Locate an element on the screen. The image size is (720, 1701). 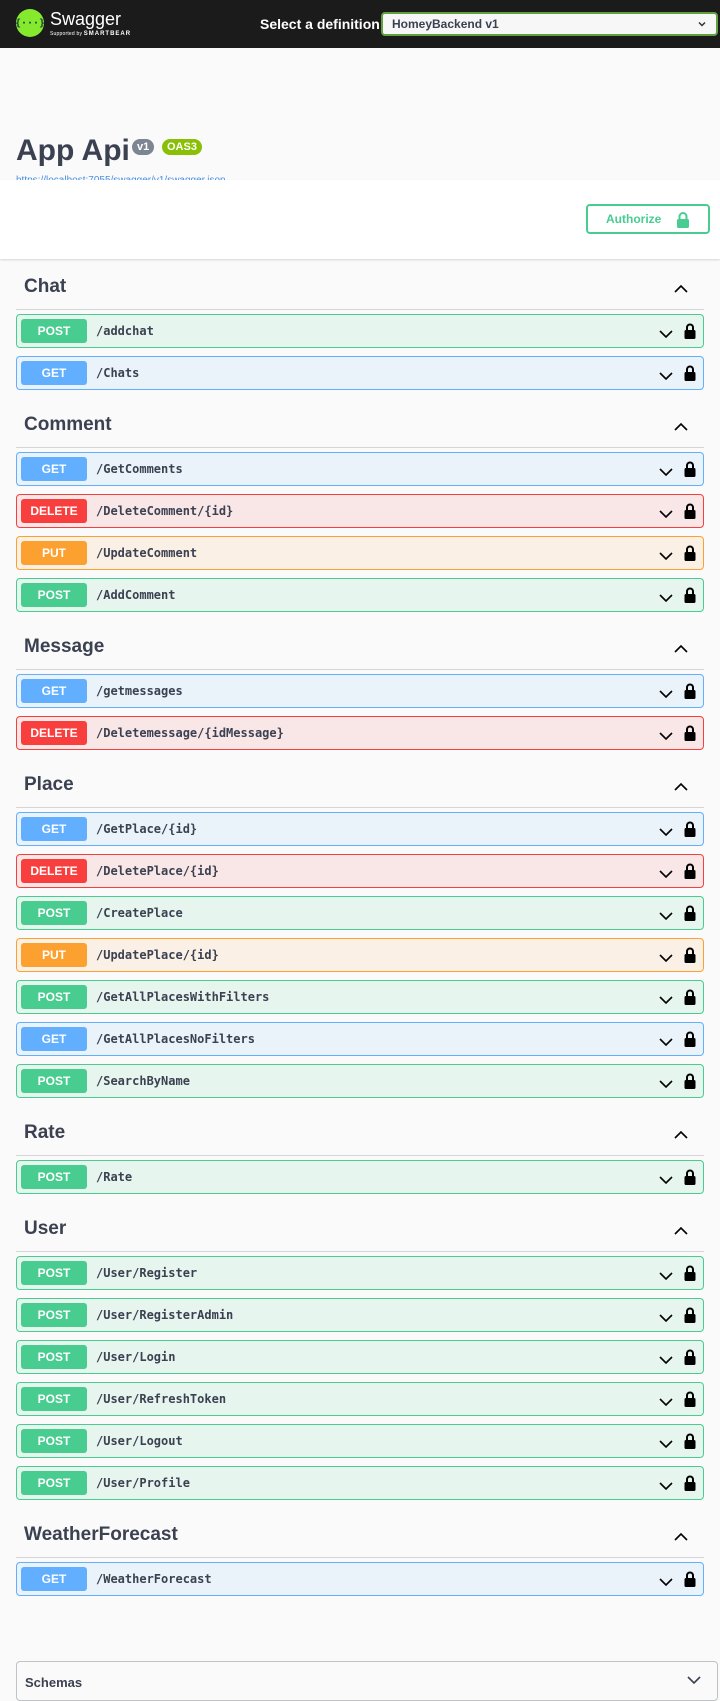
tag-header: Rate is located at coordinates (360, 1131).